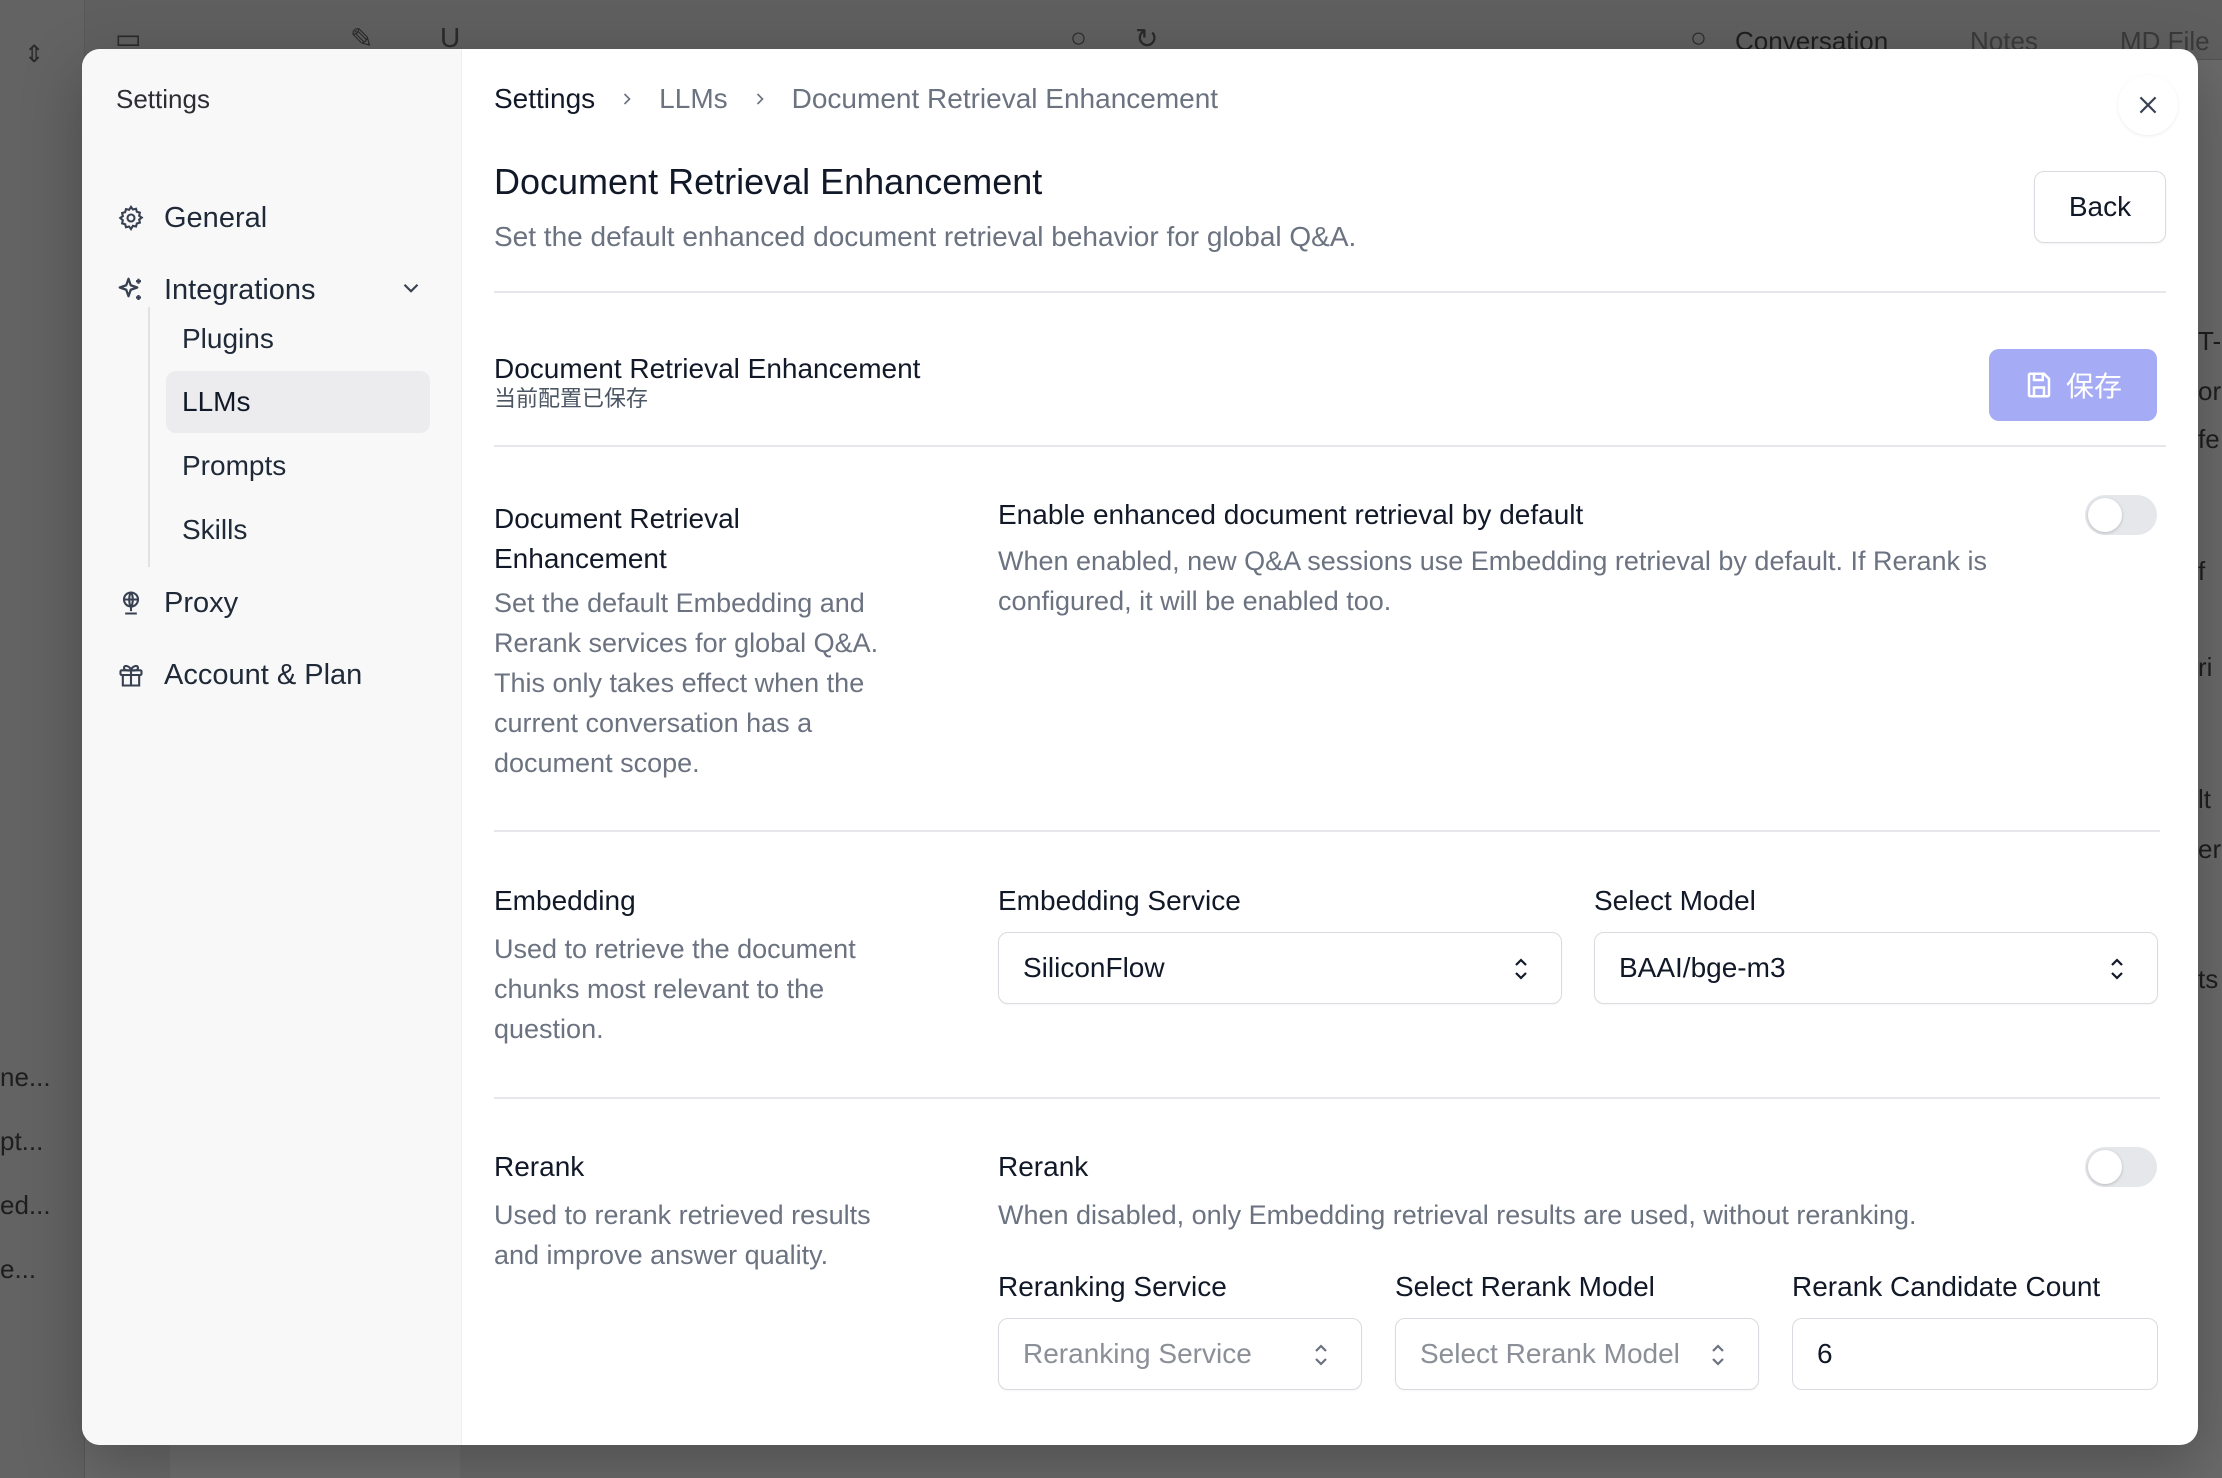  I want to click on sidebar-item-label: Proxy, so click(201, 602).